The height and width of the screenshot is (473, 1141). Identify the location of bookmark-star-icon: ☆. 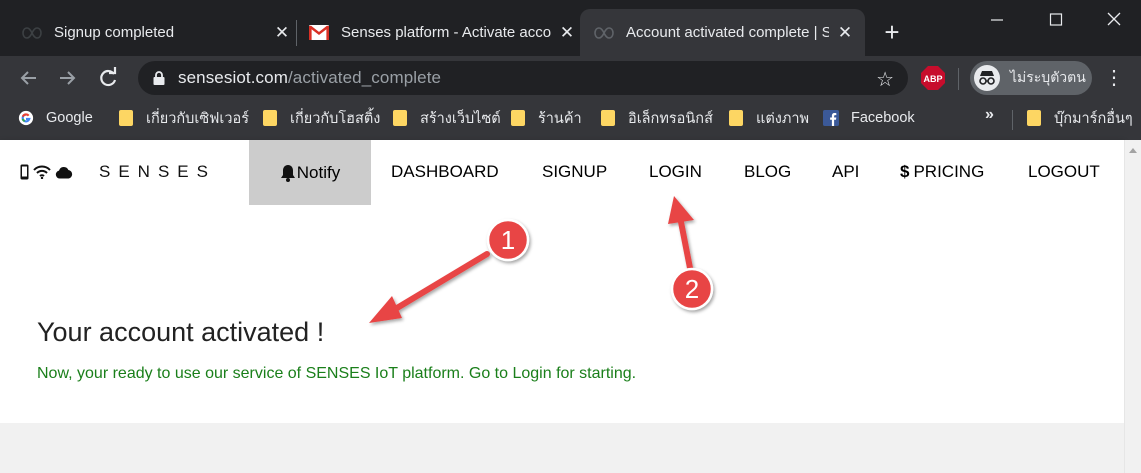
(885, 79).